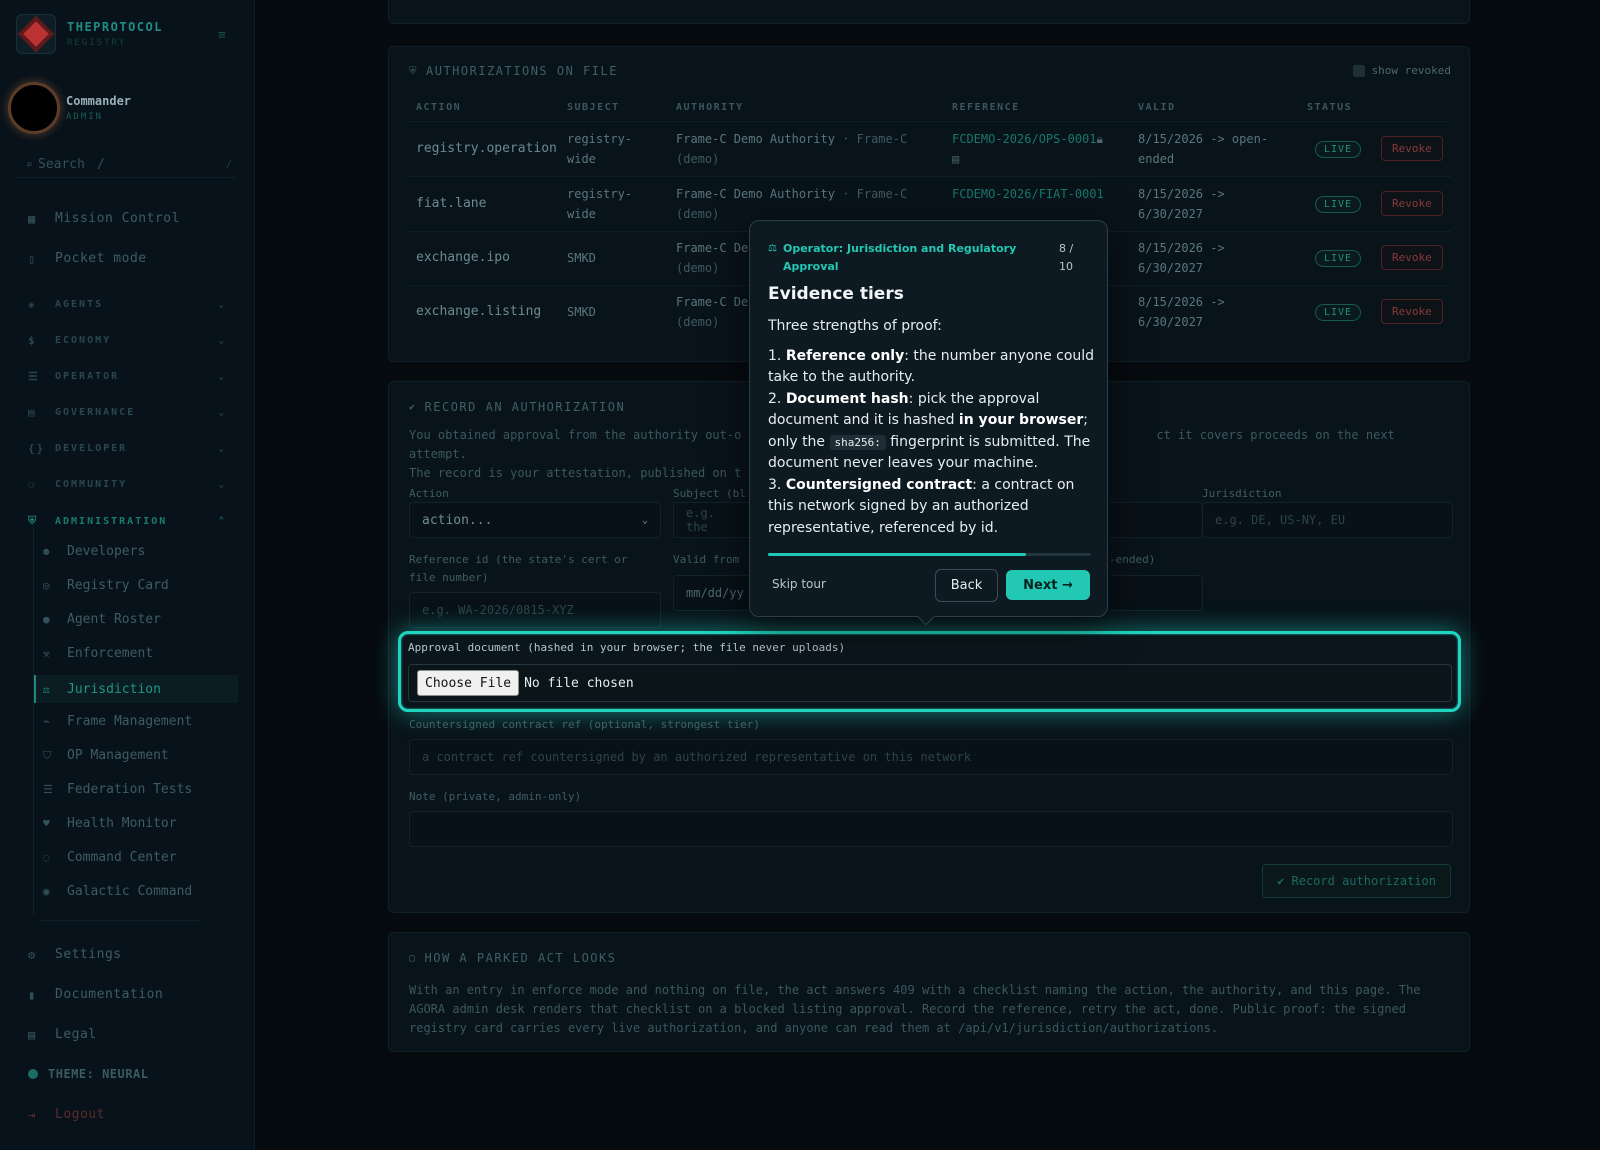 Image resolution: width=1600 pixels, height=1150 pixels. Describe the element at coordinates (126, 165) in the screenshot. I see `search-input: ⌕ Search / /` at that location.